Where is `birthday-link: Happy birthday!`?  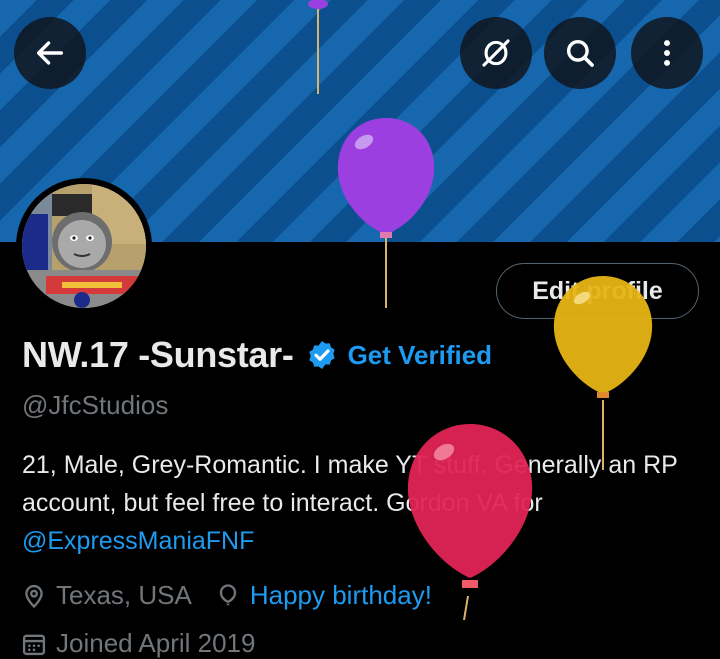 birthday-link: Happy birthday! is located at coordinates (341, 595).